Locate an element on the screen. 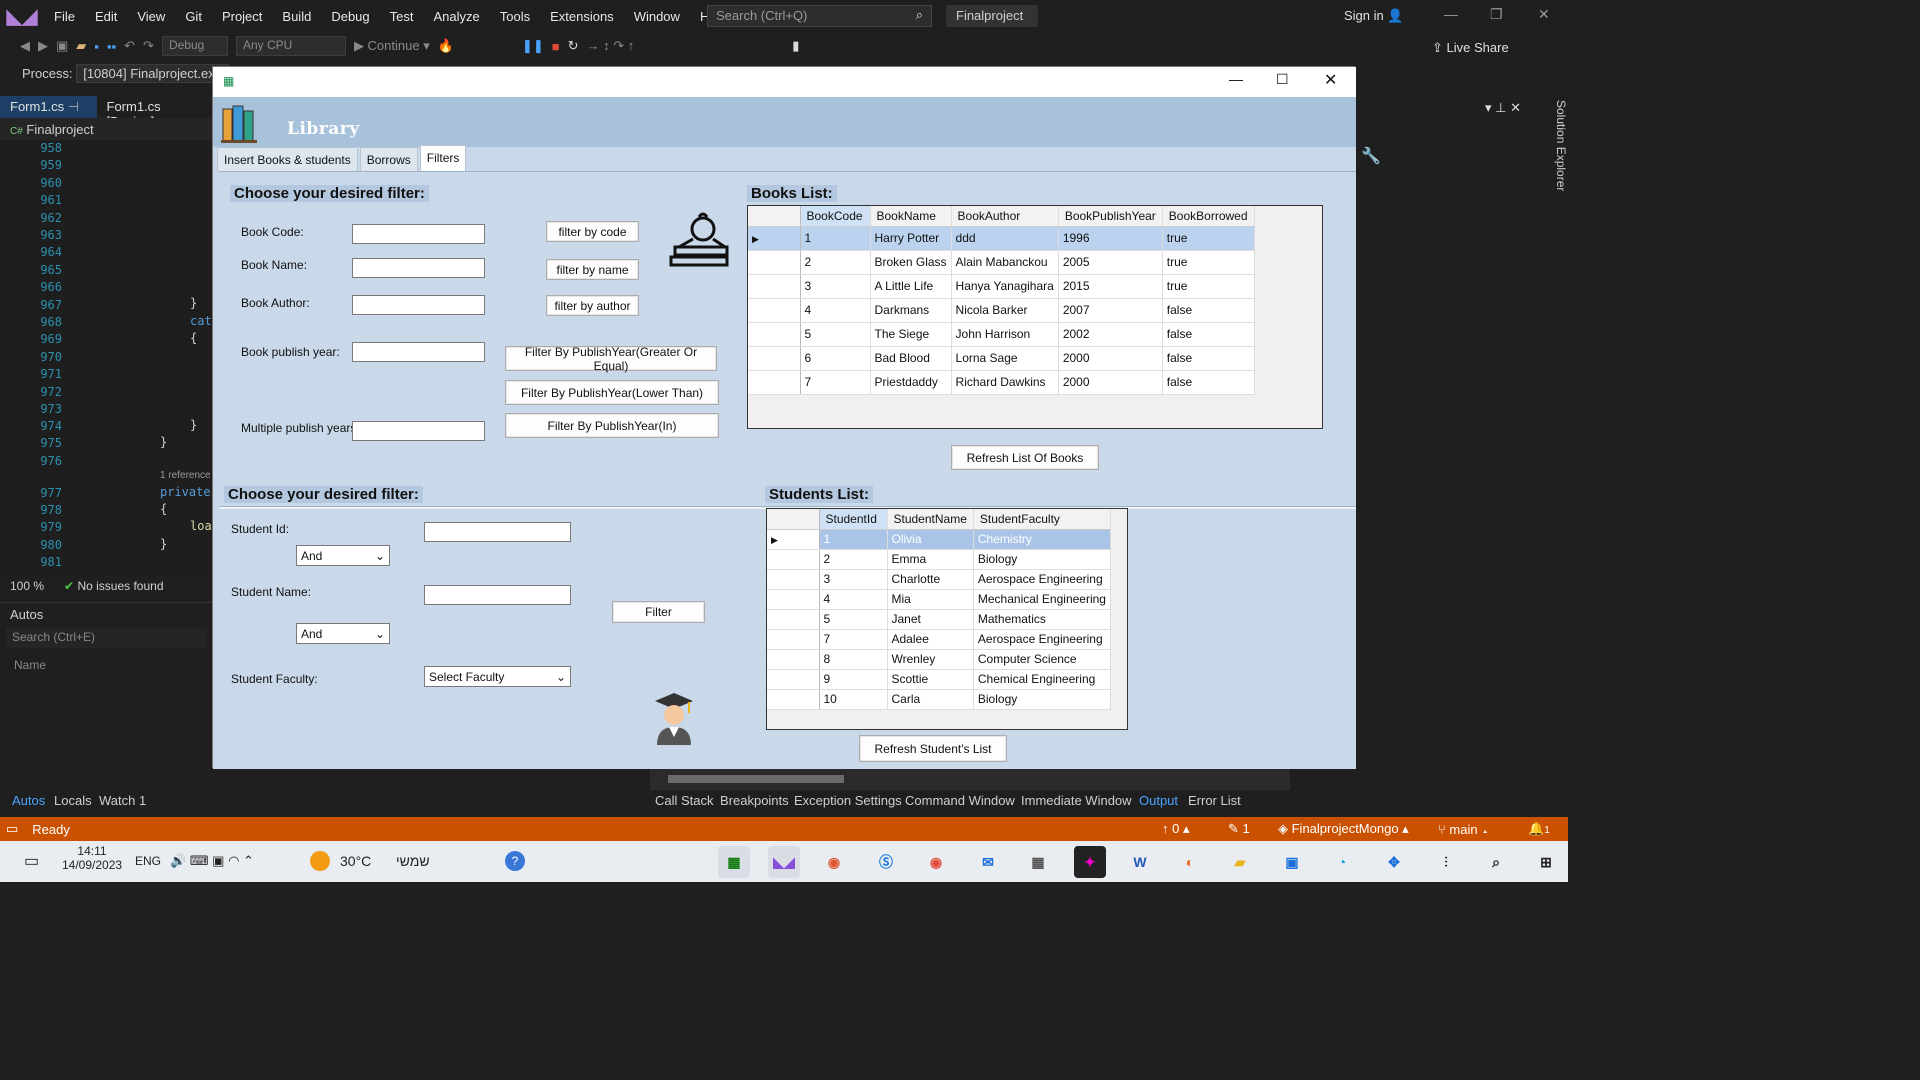 This screenshot has height=1080, width=1920. column-header: BookName is located at coordinates (911, 216).